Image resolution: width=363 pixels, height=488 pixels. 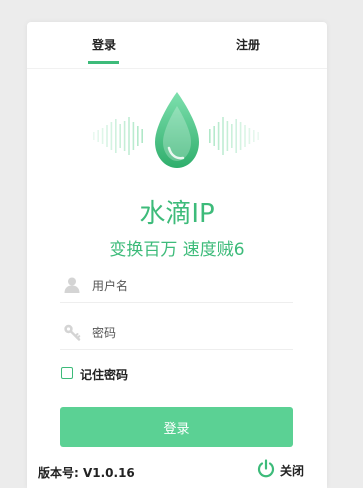 What do you see at coordinates (104, 375) in the screenshot?
I see `remember-label: 记住密码` at bounding box center [104, 375].